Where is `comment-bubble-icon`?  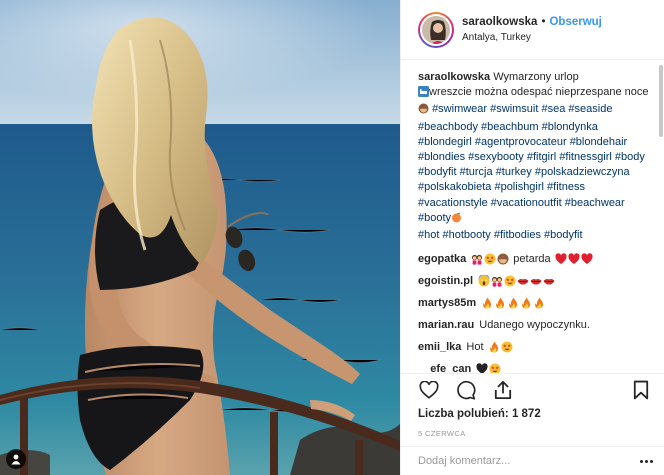
comment-bubble-icon is located at coordinates (466, 390).